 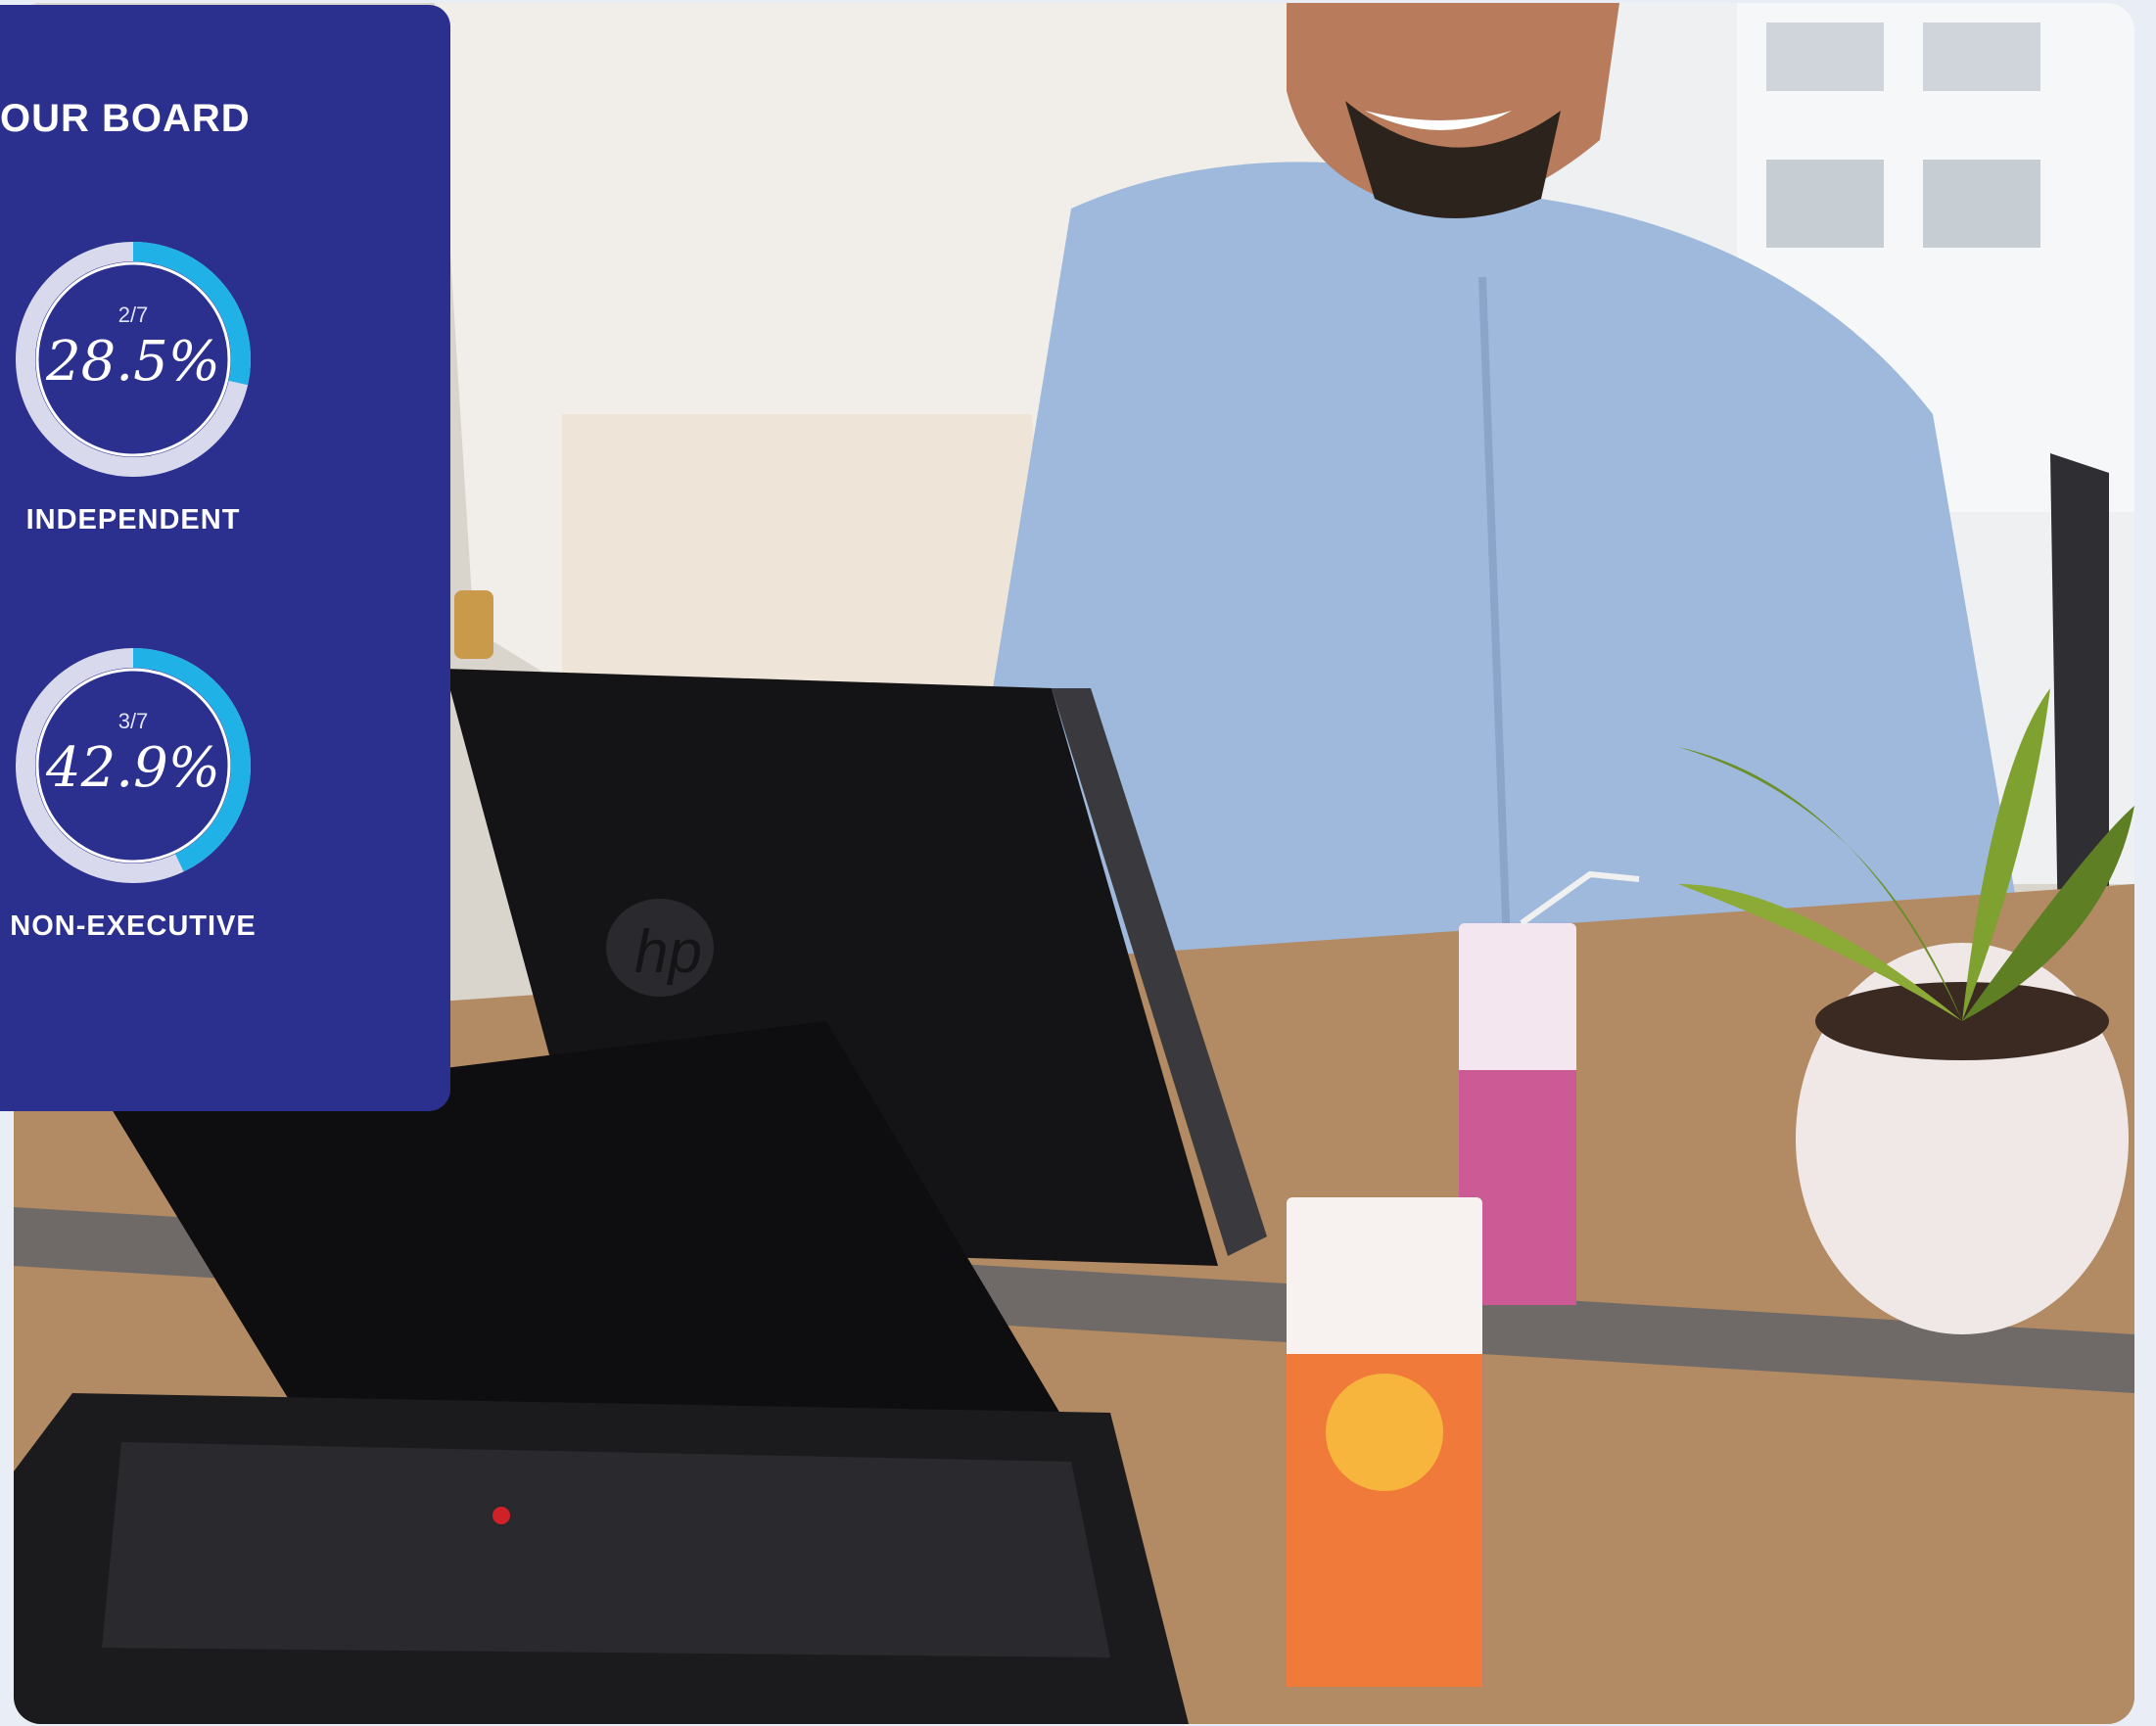 I want to click on hp-logo: hp, so click(x=668, y=952).